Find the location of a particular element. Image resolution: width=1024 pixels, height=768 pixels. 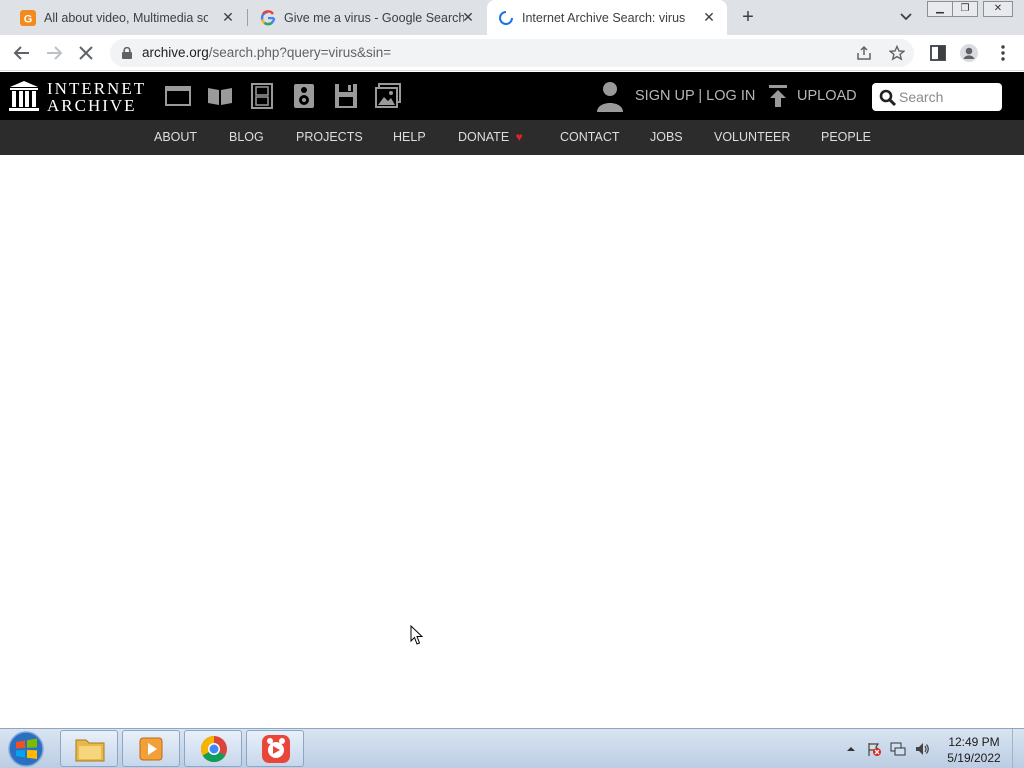

tab-title: Internet Archive Search: virus is located at coordinates (604, 17).